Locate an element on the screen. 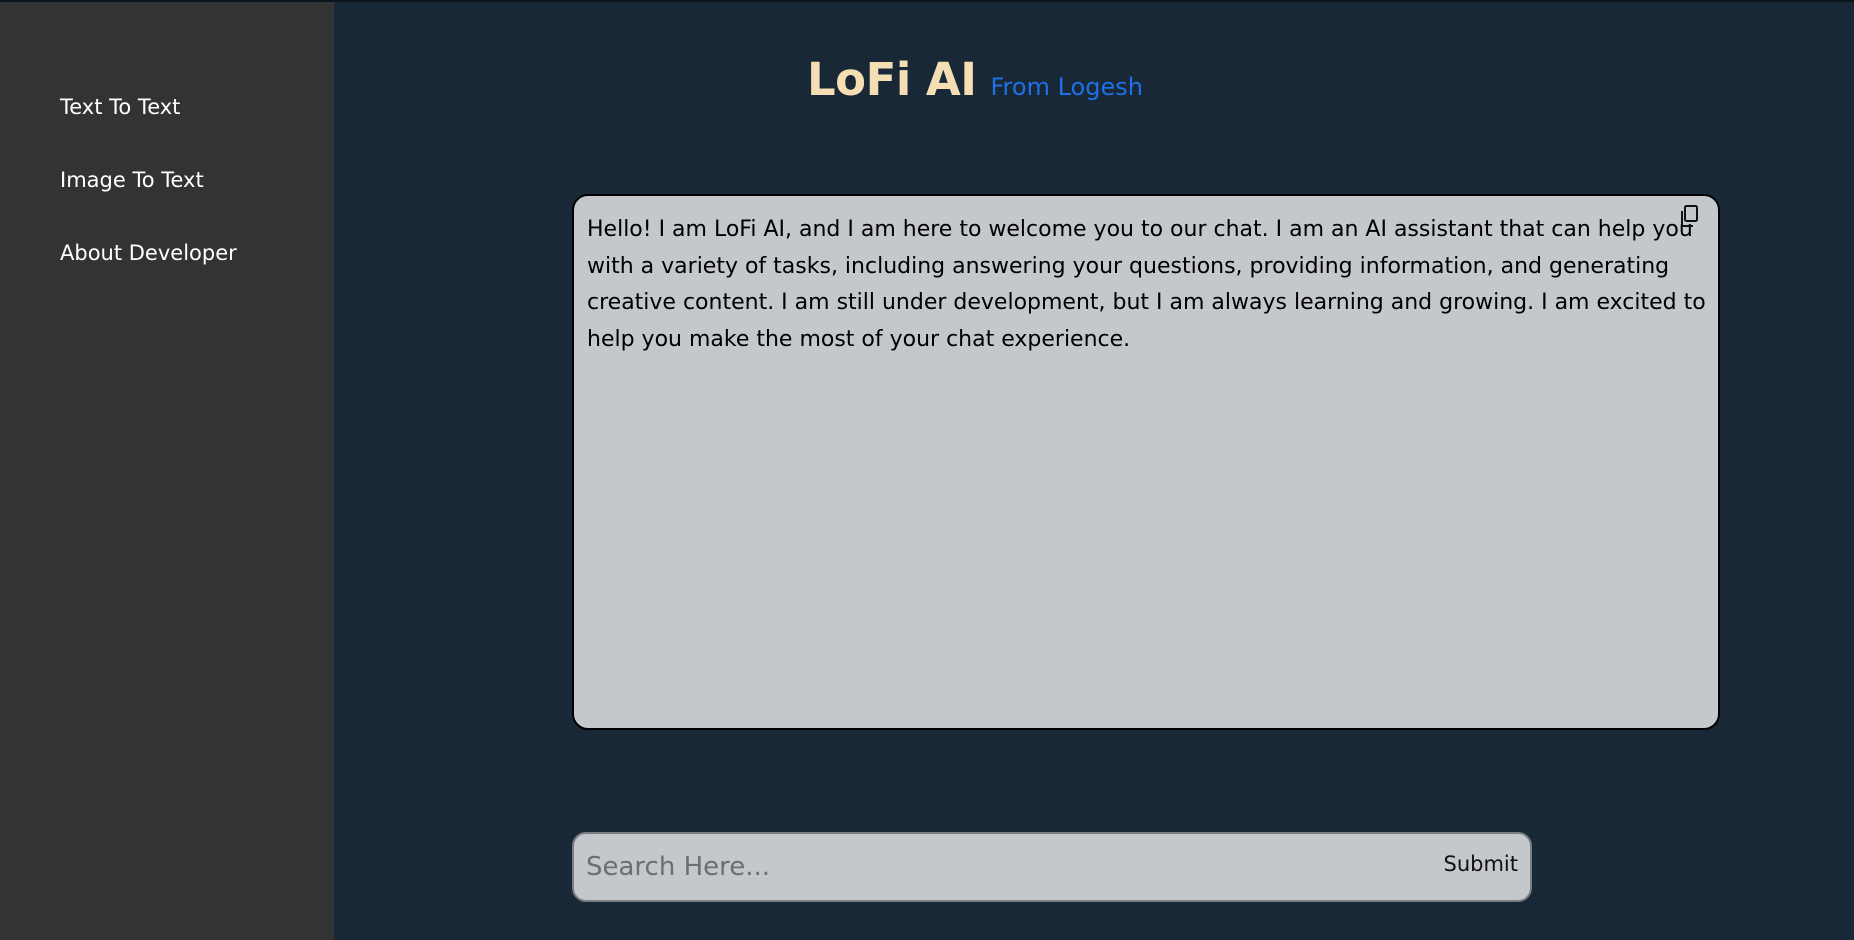 This screenshot has height=940, width=1854. app-subtitle: From Logesh is located at coordinates (1066, 87).